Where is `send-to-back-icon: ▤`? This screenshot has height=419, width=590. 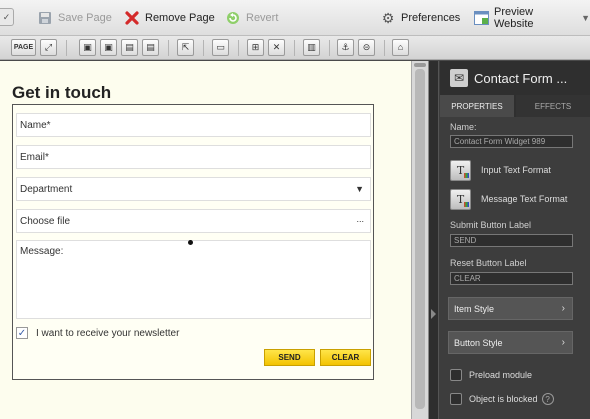
send-to-back-icon: ▤ is located at coordinates (150, 47).